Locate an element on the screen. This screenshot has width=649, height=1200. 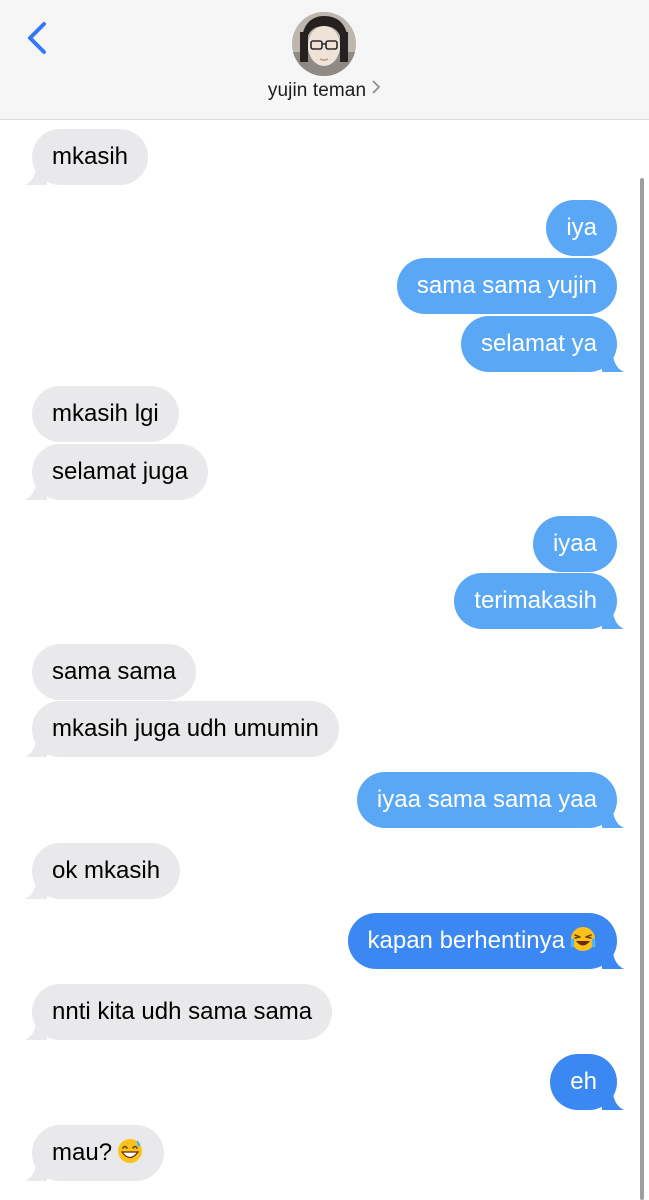
message-text: sama sama is located at coordinates (114, 671).